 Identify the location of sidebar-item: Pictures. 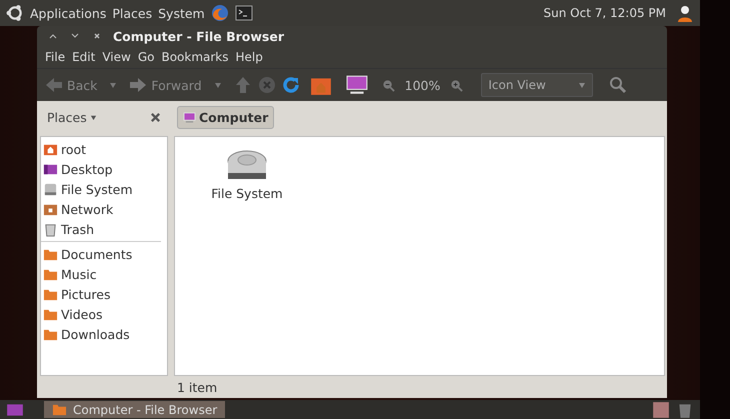
(104, 294).